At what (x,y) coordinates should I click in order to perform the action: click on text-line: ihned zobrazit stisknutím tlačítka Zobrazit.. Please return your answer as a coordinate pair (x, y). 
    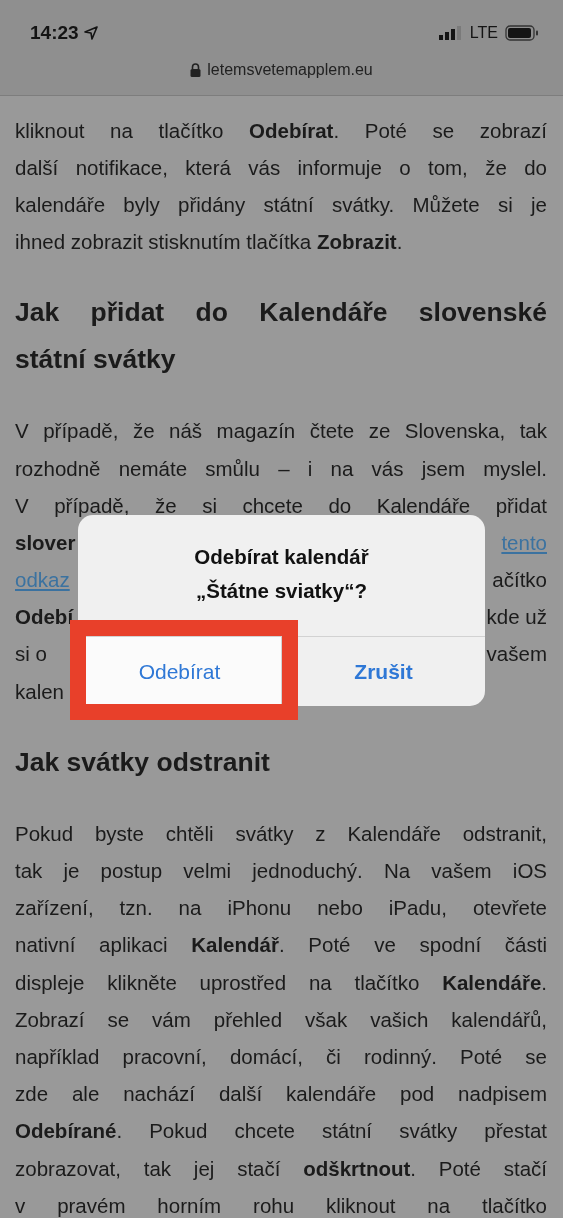
    Looking at the image, I should click on (209, 242).